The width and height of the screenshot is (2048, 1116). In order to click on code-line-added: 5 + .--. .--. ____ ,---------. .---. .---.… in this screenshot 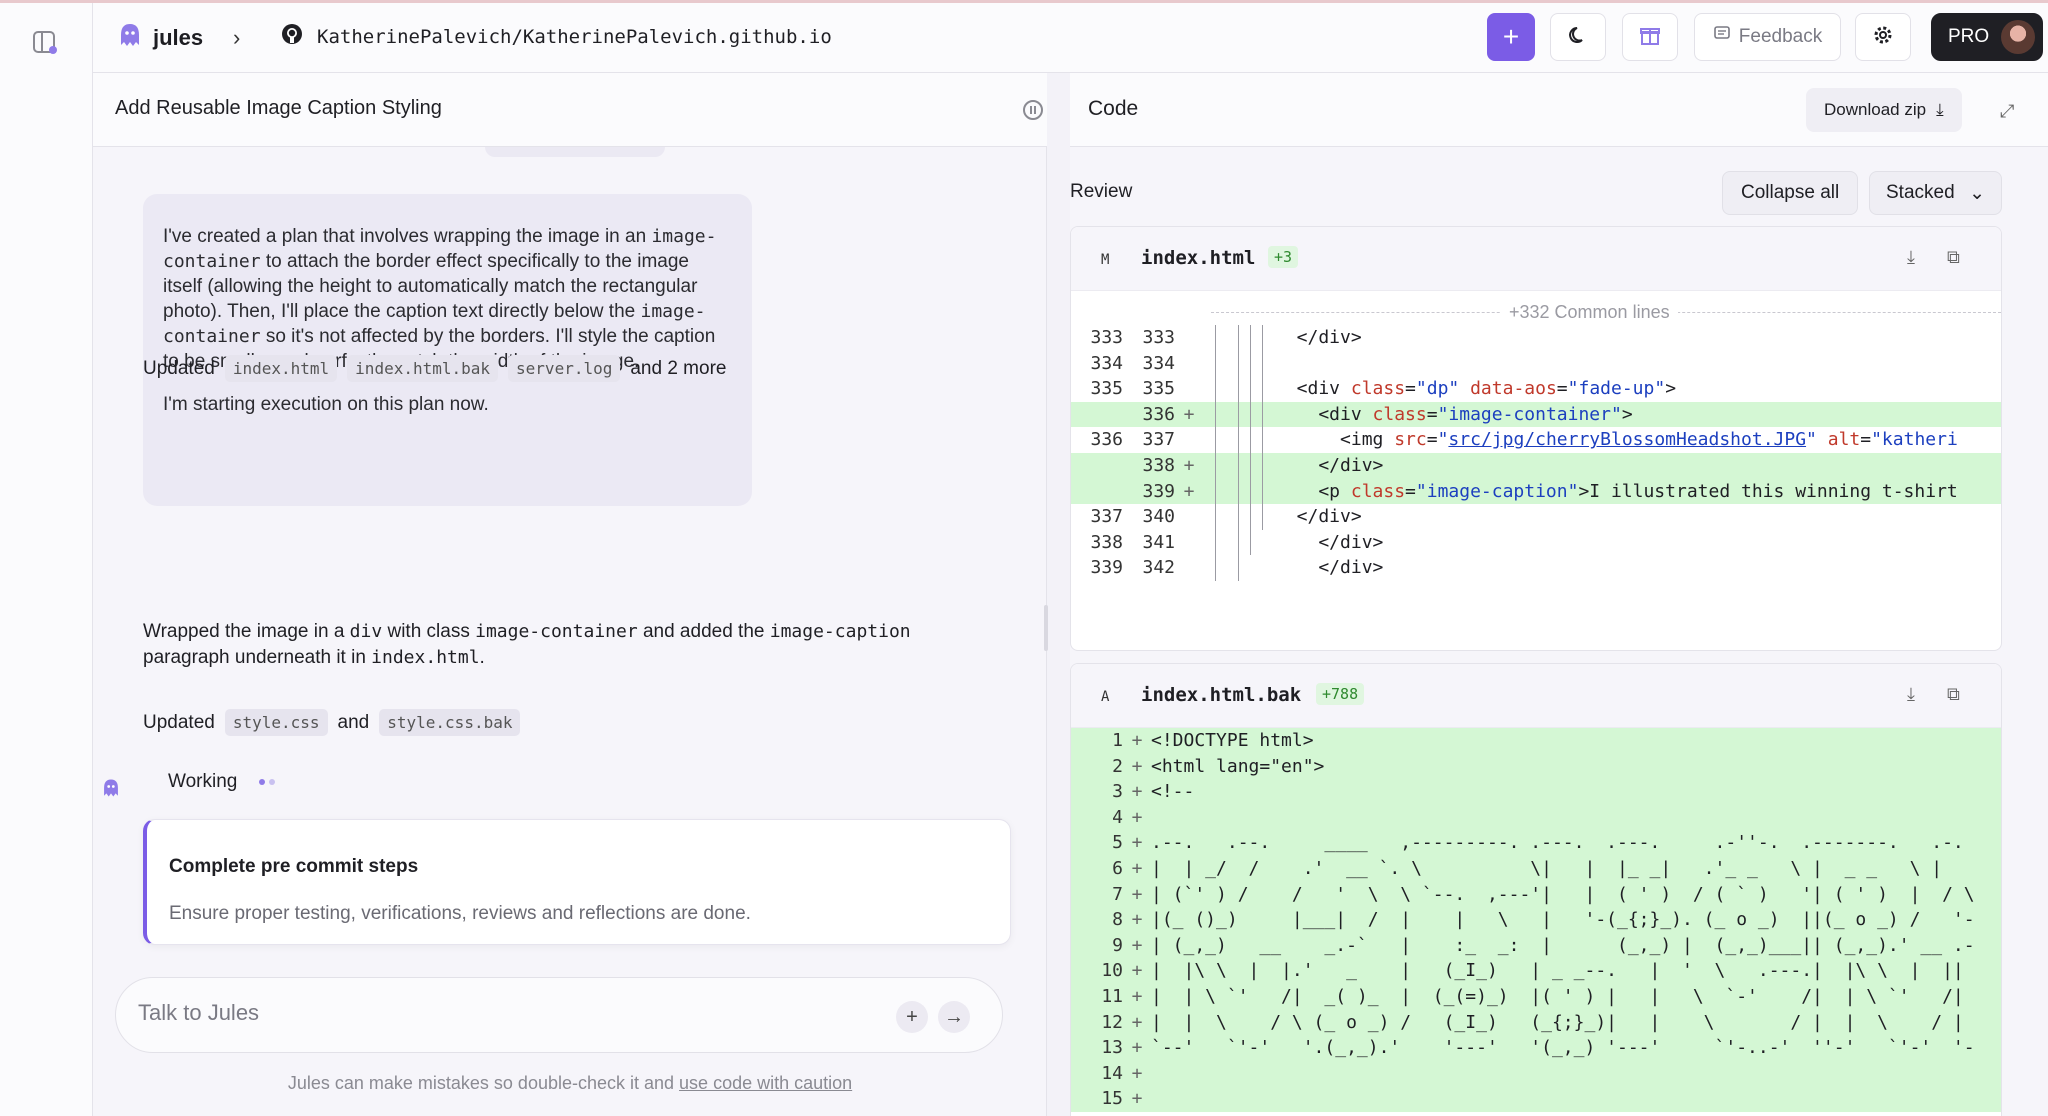, I will do `click(1536, 843)`.